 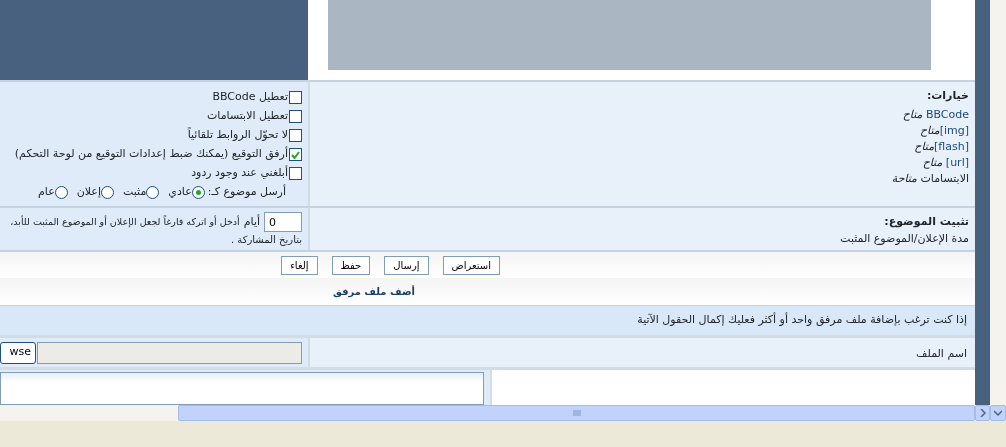 What do you see at coordinates (351, 265) in the screenshot?
I see `form-button: حفظ` at bounding box center [351, 265].